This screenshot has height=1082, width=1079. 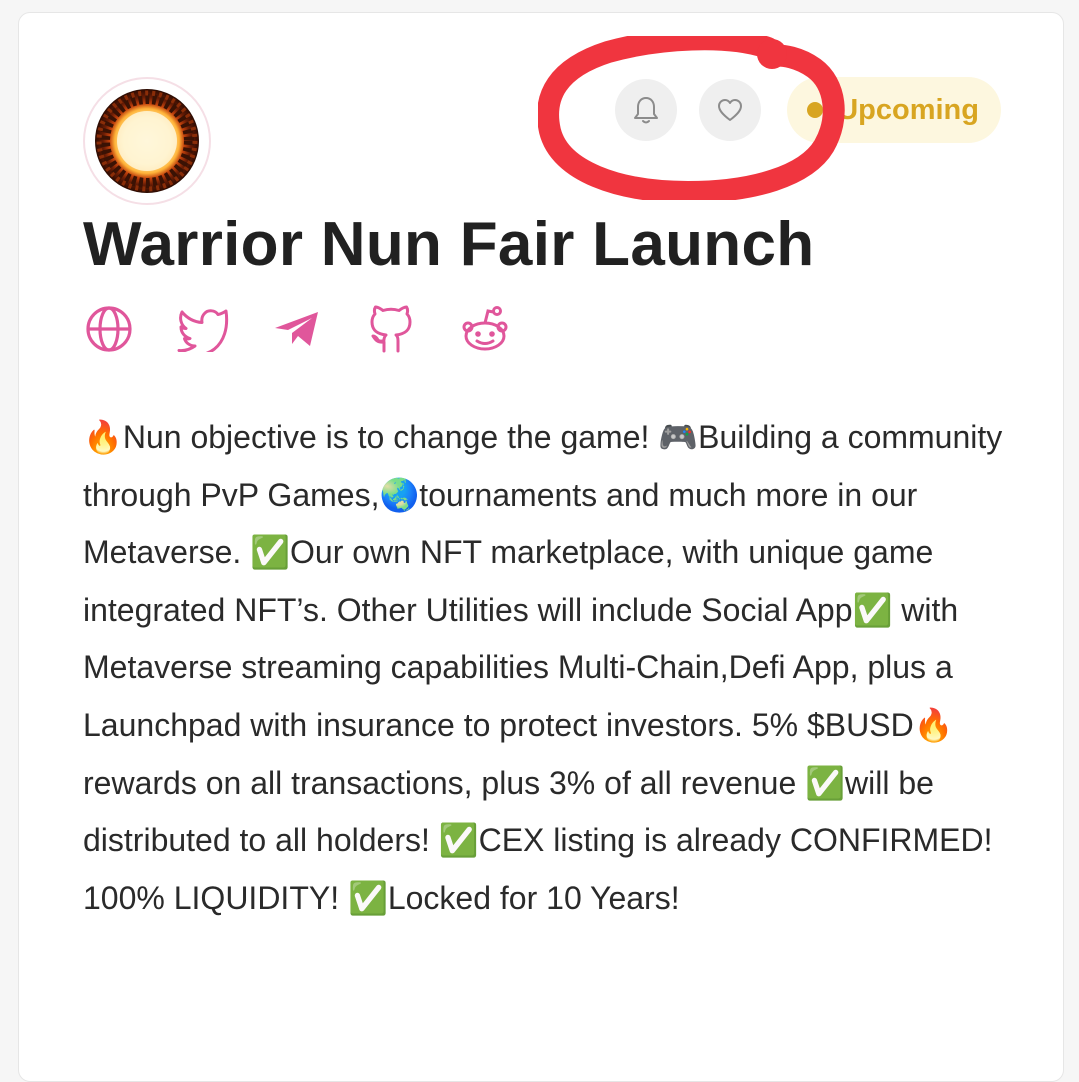 I want to click on reddit-link, so click(x=485, y=329).